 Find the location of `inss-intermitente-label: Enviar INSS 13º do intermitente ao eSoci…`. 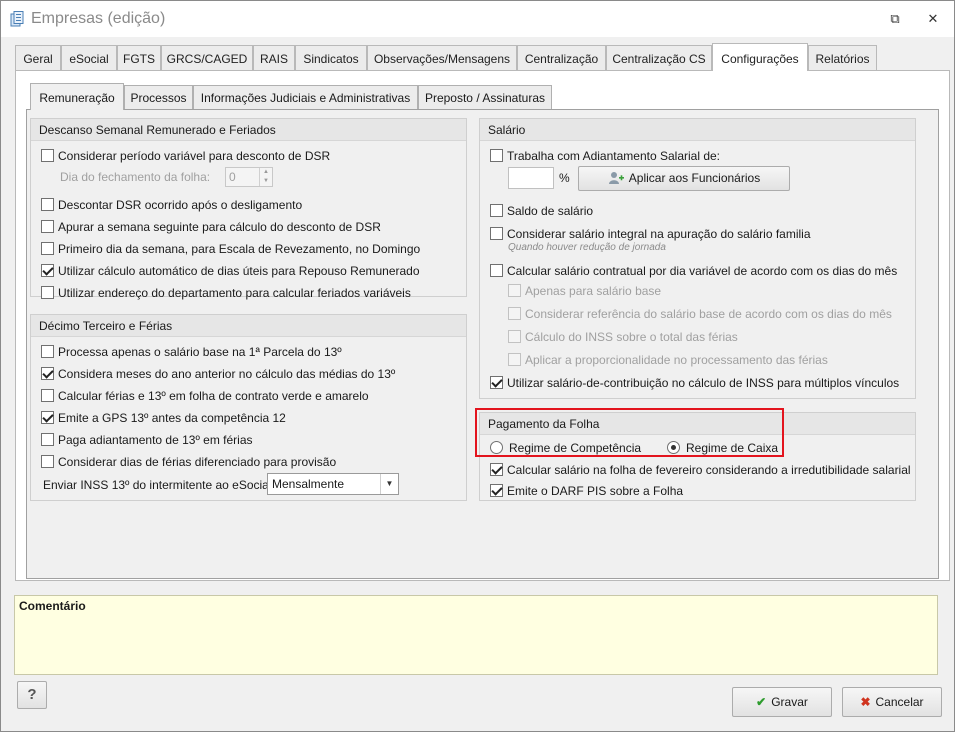

inss-intermitente-label: Enviar INSS 13º do intermitente ao eSoci… is located at coordinates (157, 485).